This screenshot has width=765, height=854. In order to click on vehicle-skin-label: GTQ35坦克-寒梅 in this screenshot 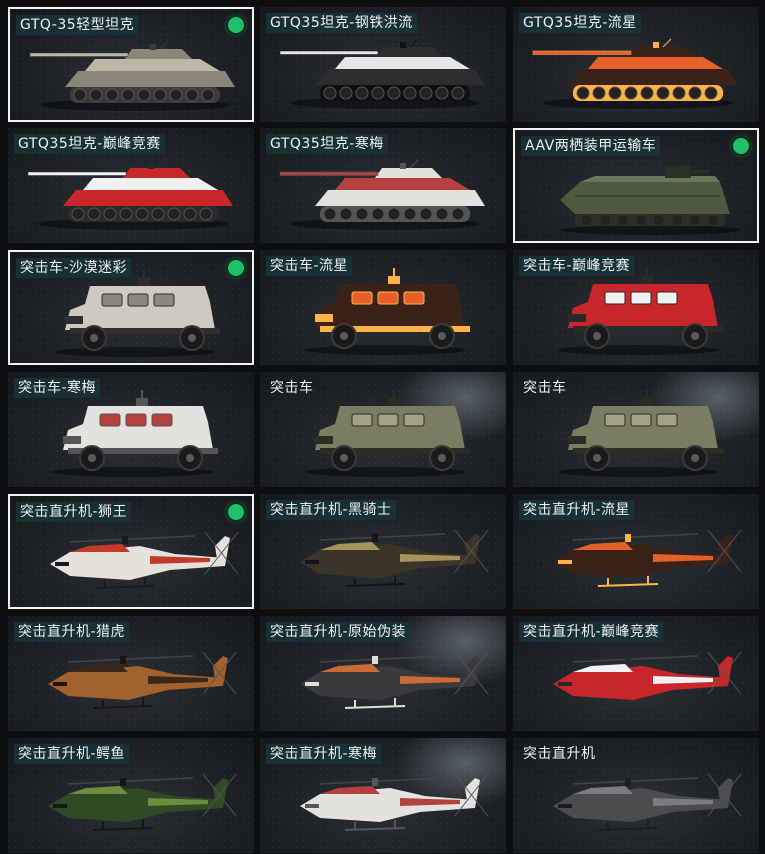, I will do `click(327, 144)`.